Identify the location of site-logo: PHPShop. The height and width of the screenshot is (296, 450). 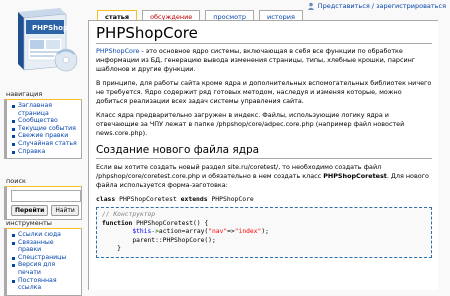
(43, 41).